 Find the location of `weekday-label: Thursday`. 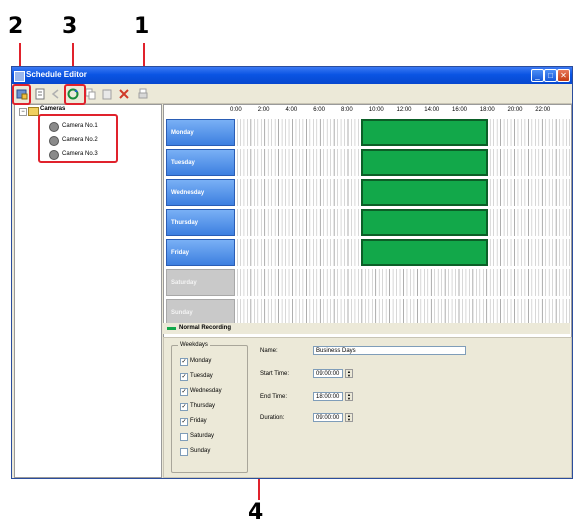

weekday-label: Thursday is located at coordinates (203, 406).